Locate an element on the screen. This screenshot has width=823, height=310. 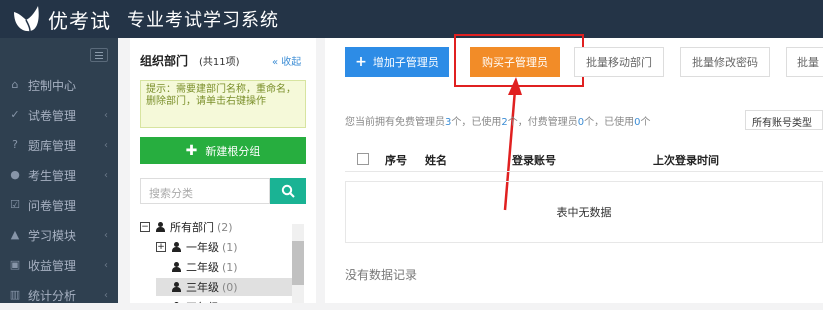
batch-change-password-button: 批量修改密码 is located at coordinates (725, 62).